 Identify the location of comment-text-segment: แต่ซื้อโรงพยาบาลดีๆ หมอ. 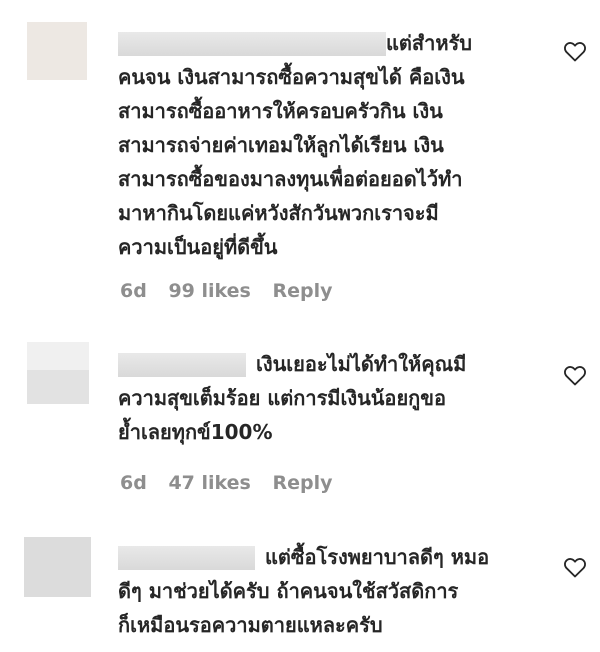
(377, 557).